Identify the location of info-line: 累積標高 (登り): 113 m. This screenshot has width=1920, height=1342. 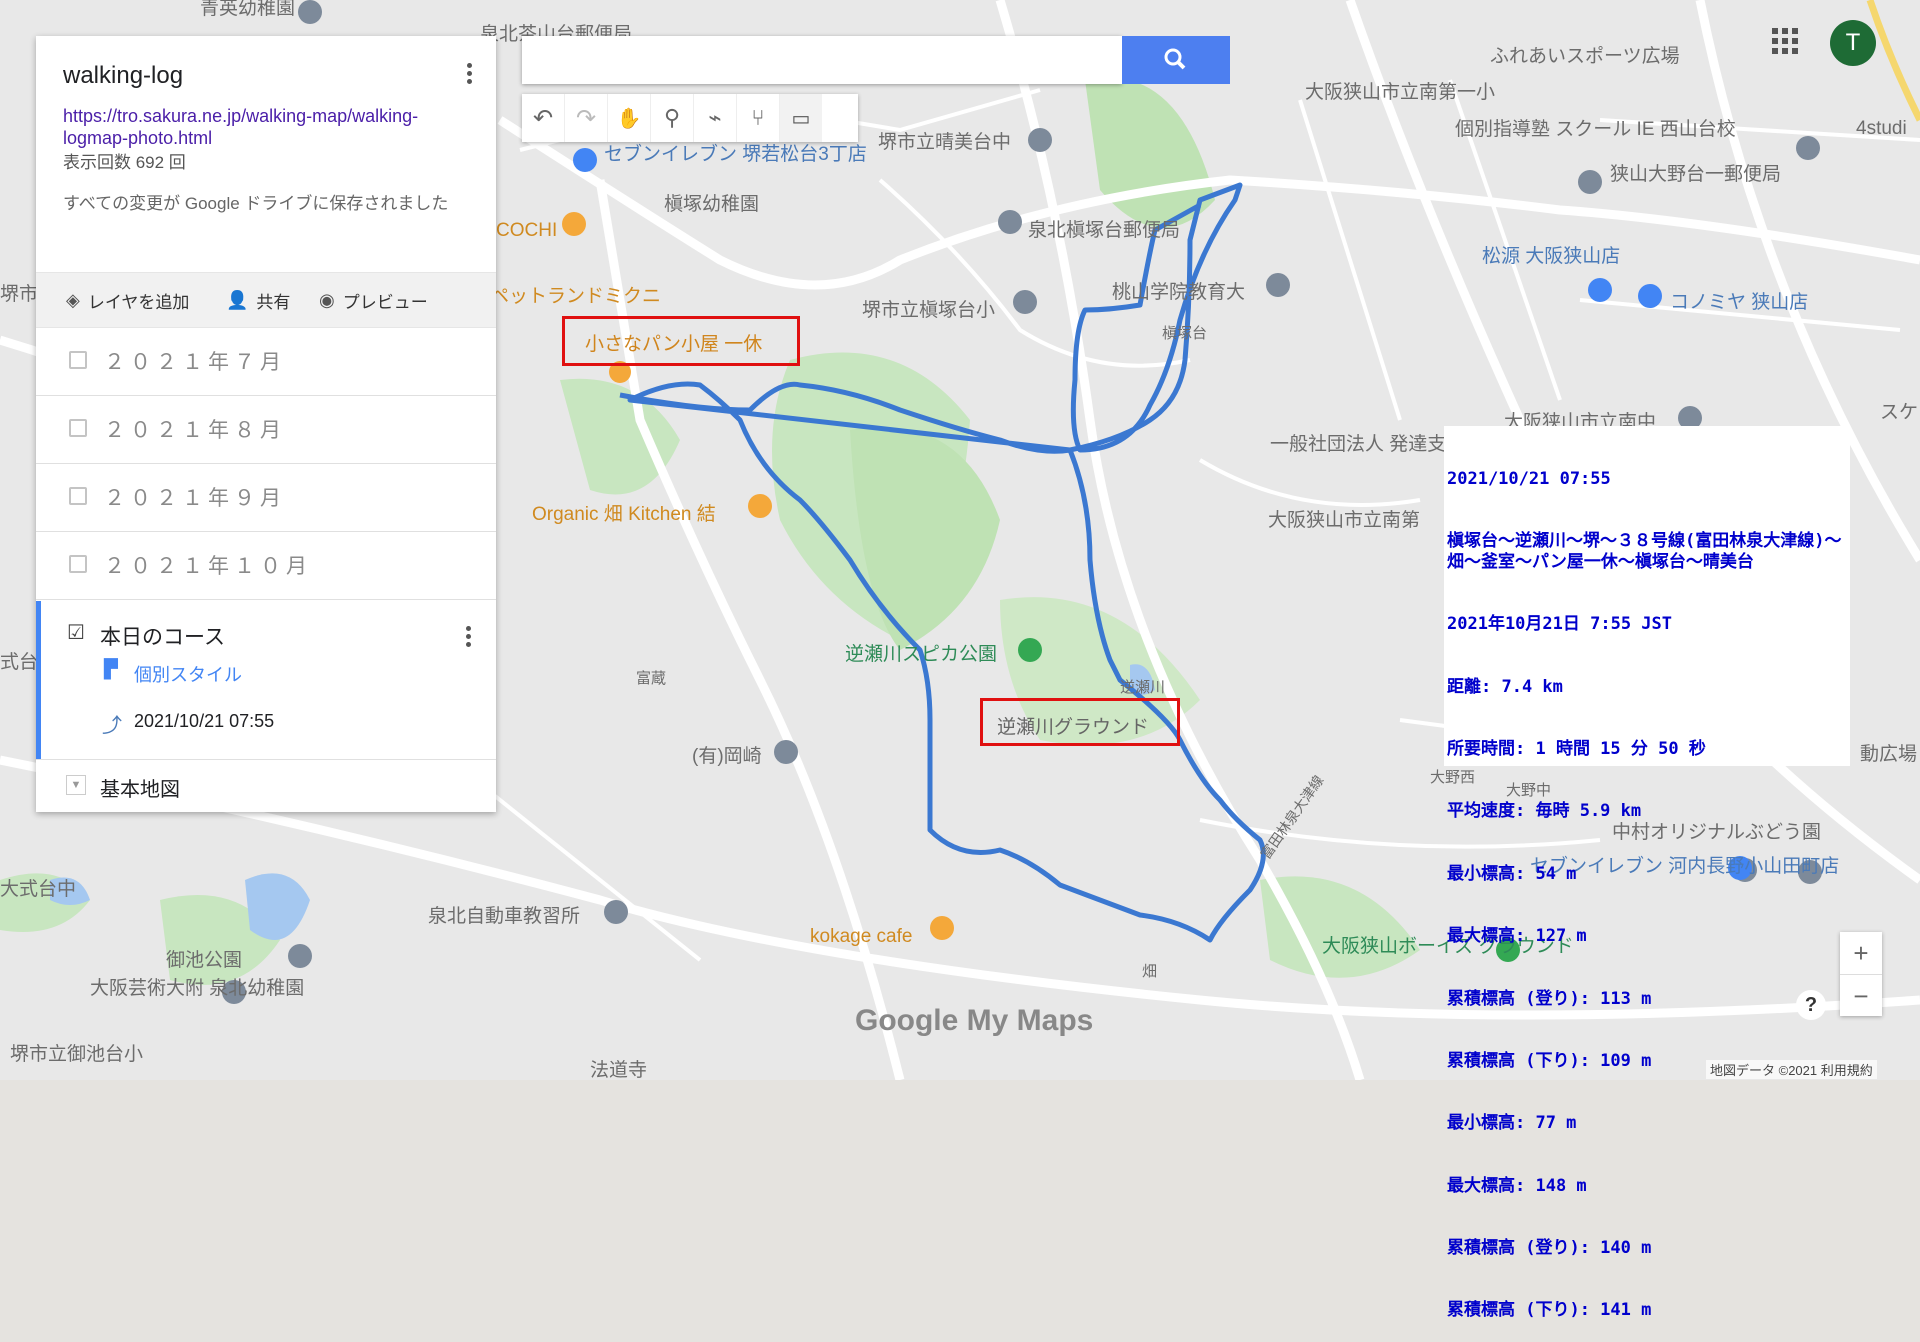
(1549, 998).